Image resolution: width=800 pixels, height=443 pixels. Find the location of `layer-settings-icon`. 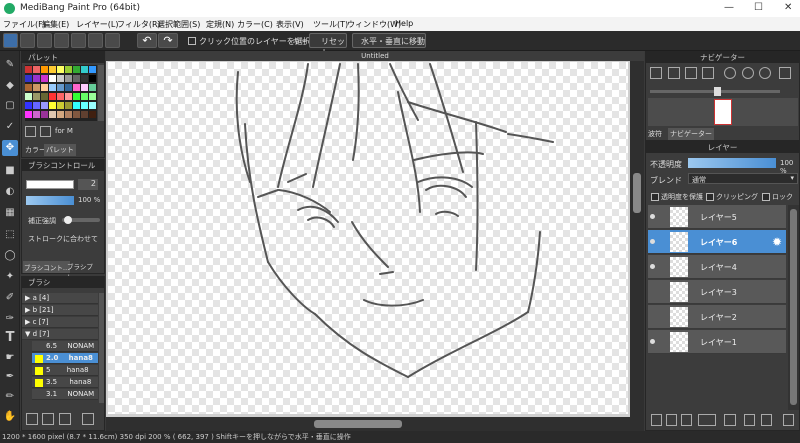

layer-settings-icon is located at coordinates (766, 420).